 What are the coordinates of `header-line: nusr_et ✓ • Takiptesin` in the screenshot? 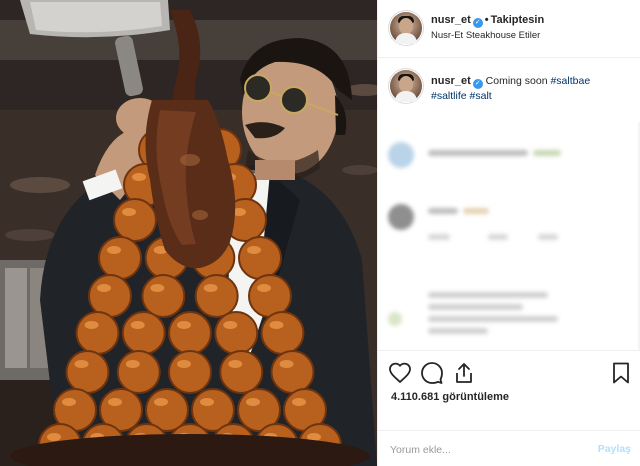 It's located at (487, 21).